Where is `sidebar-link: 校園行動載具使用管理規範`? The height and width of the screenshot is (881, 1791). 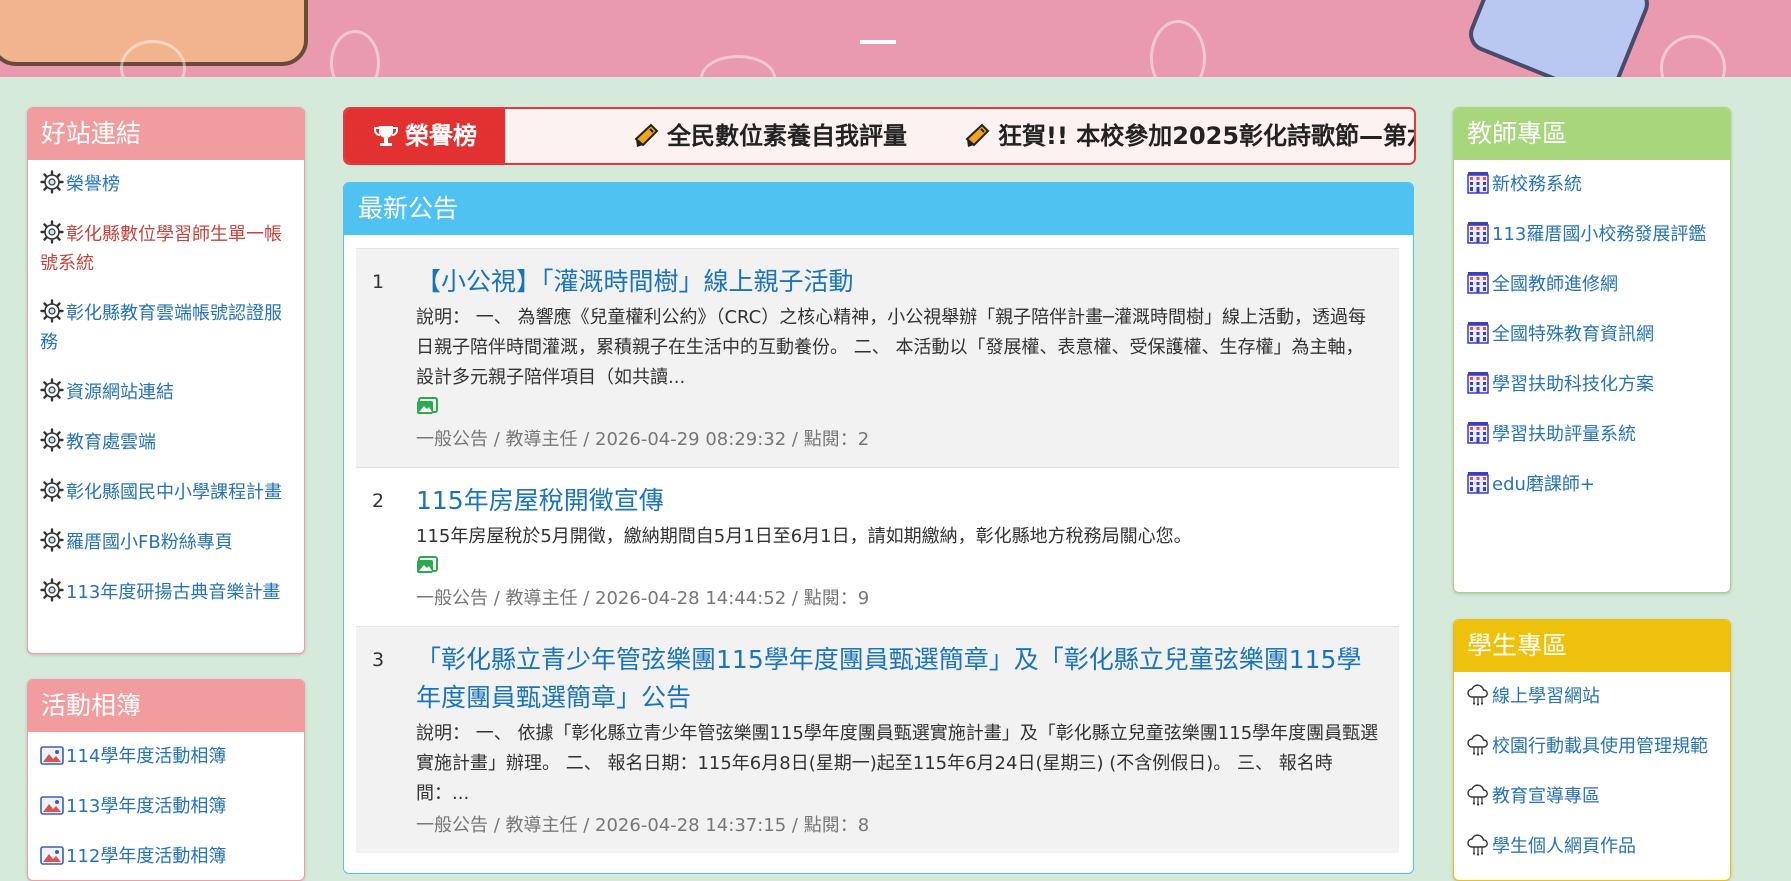
sidebar-link: 校園行動載具使用管理規範 is located at coordinates (1593, 746).